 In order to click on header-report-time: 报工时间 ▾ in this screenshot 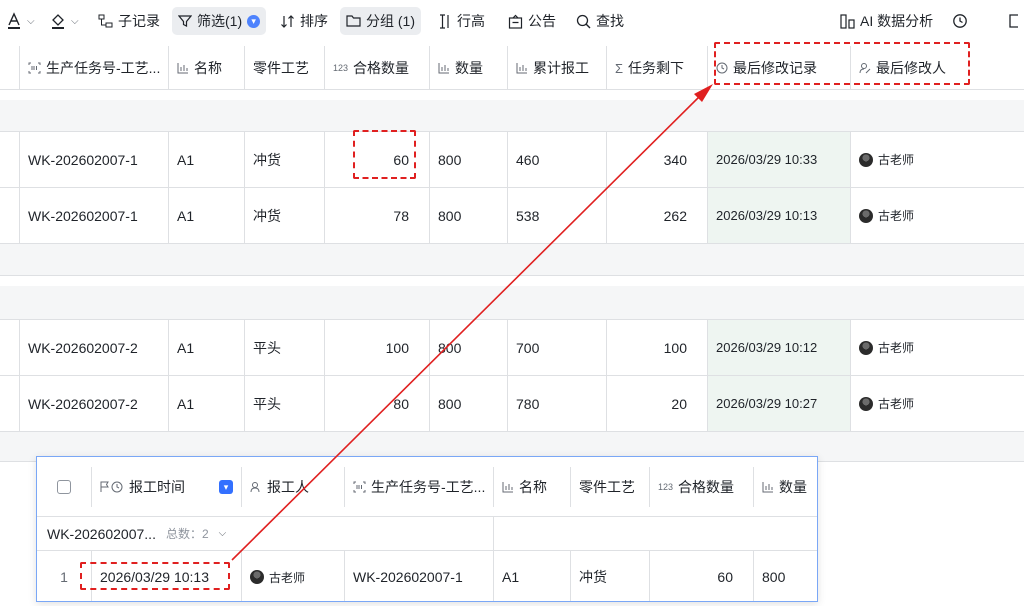, I will do `click(167, 487)`.